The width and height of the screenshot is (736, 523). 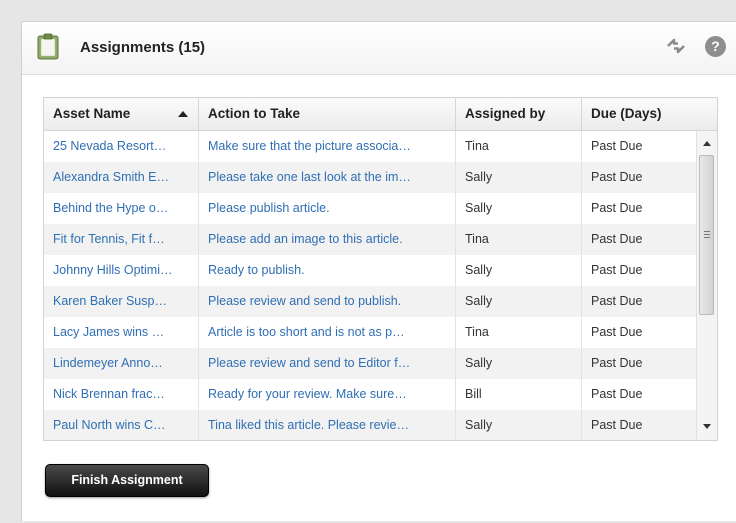 What do you see at coordinates (715, 46) in the screenshot?
I see `help-icon: ?` at bounding box center [715, 46].